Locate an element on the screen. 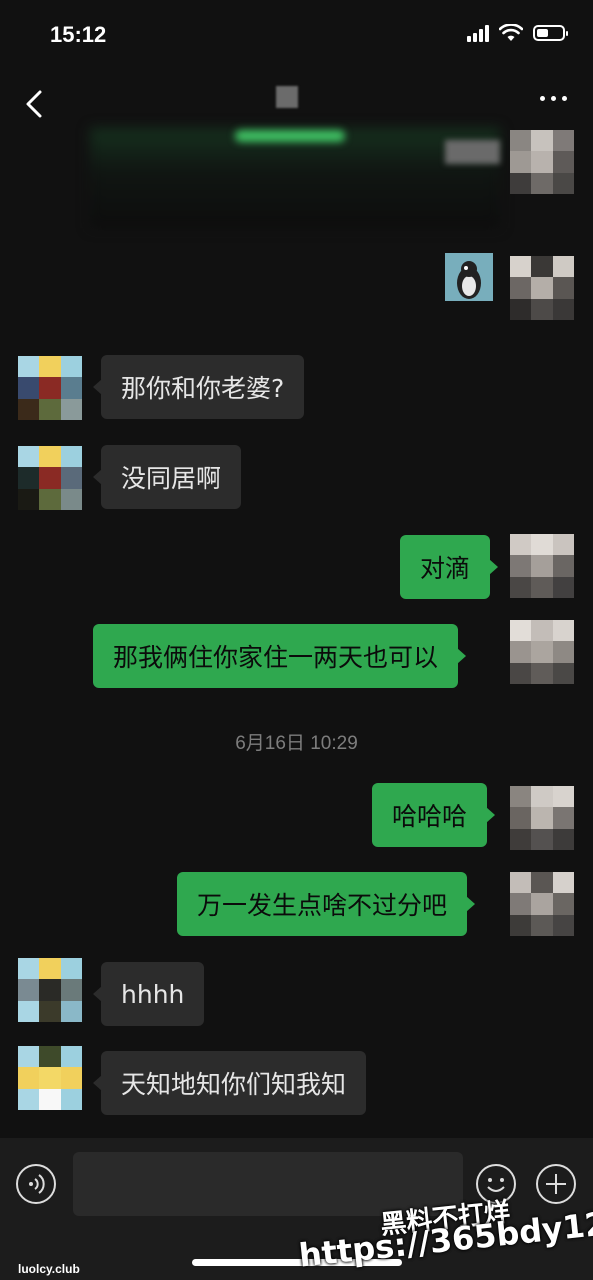 This screenshot has height=1280, width=593. cellular-signal-icon is located at coordinates (478, 33).